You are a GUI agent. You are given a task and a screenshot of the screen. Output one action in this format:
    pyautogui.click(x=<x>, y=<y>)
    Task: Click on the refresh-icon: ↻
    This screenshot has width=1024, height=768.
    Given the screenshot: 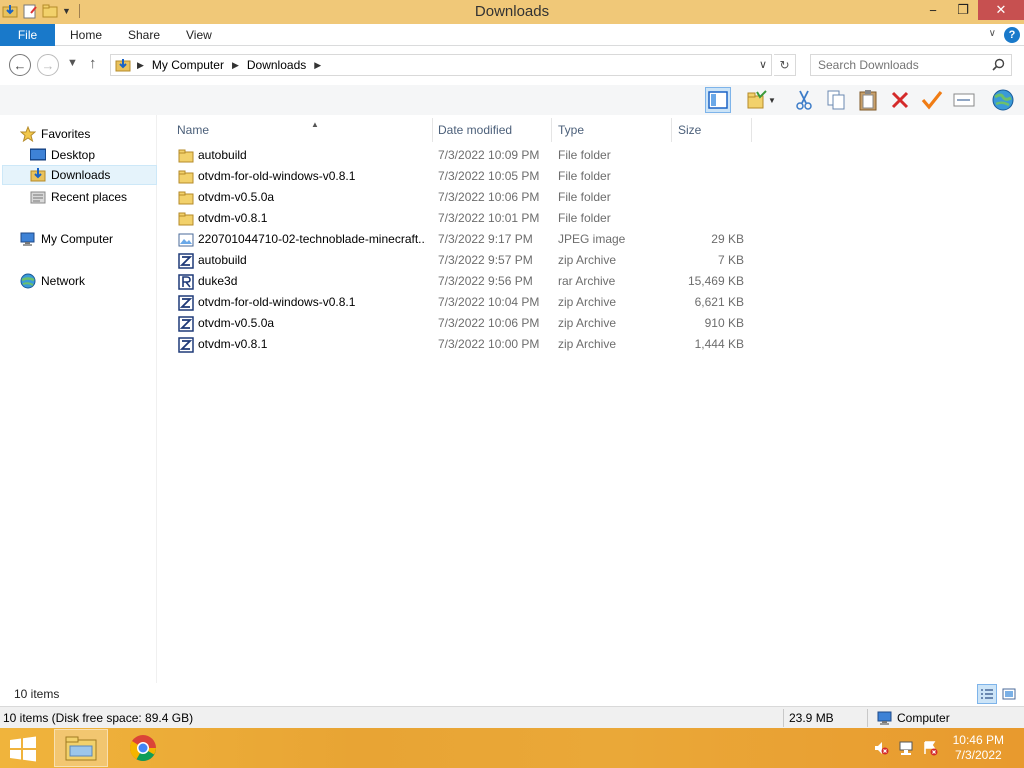 What is the action you would take?
    pyautogui.click(x=784, y=65)
    